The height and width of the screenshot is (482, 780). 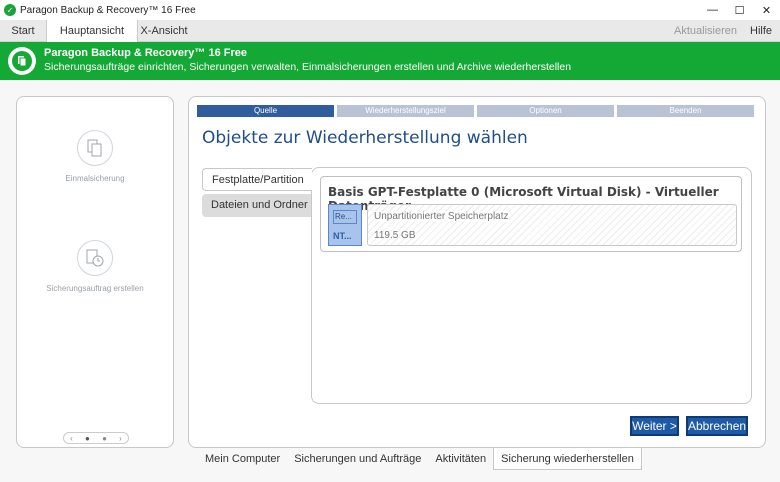 I want to click on menu-tab-hauptansicht: Hauptansicht, so click(x=92, y=31).